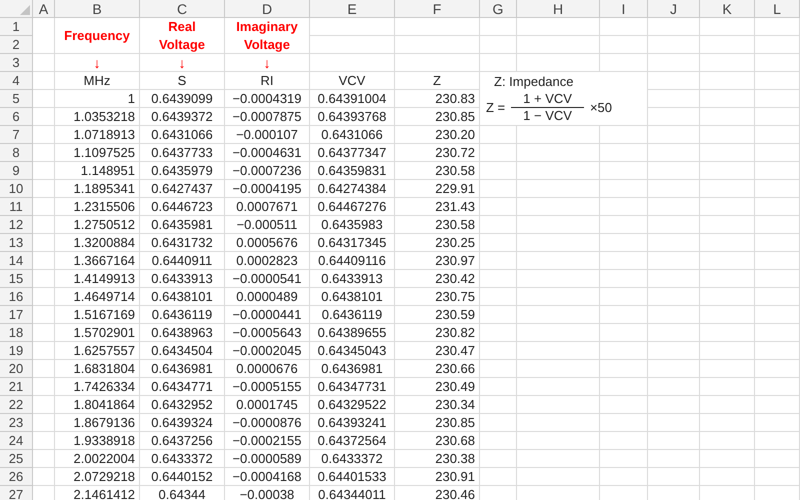 Image resolution: width=800 pixels, height=500 pixels. What do you see at coordinates (437, 171) in the screenshot?
I see `cell: 230.58` at bounding box center [437, 171].